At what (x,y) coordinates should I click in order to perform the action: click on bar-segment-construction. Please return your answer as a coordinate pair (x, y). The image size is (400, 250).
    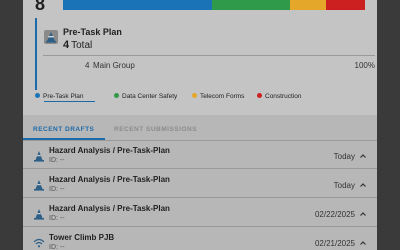
    Looking at the image, I should click on (345, 5).